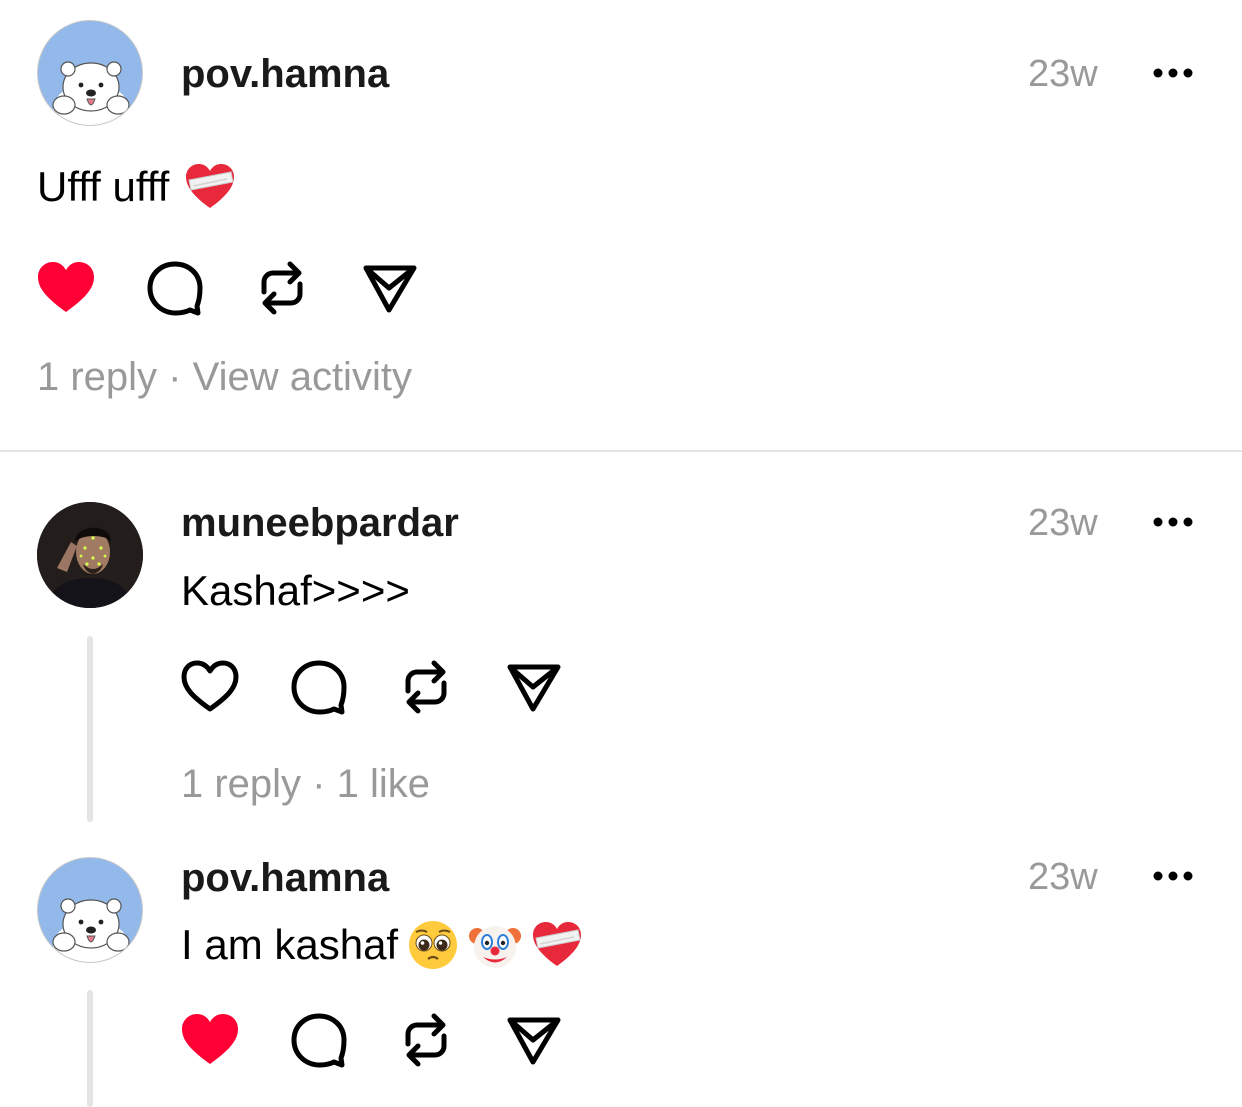 This screenshot has width=1242, height=1107. I want to click on clown-face-emoji, so click(495, 945).